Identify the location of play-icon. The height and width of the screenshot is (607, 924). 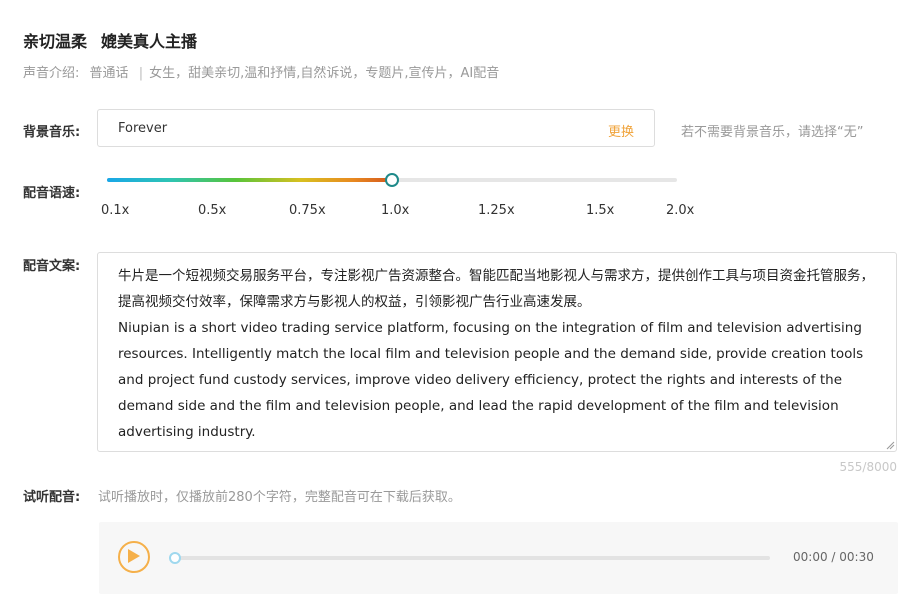
(134, 556).